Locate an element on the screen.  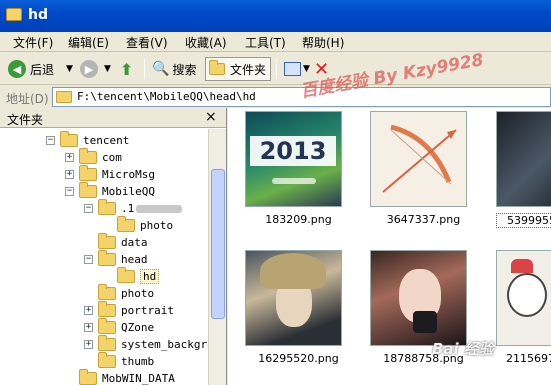
search-icon: 🔍 is located at coordinates (161, 69).